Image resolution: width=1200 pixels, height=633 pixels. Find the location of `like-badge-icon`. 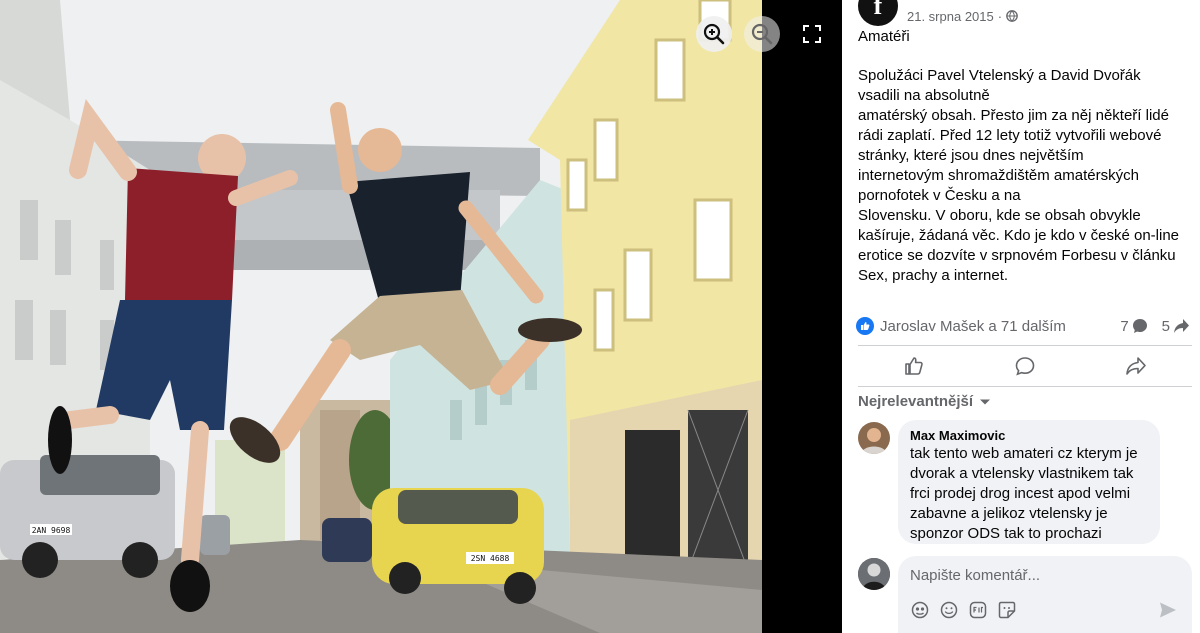

like-badge-icon is located at coordinates (865, 326).